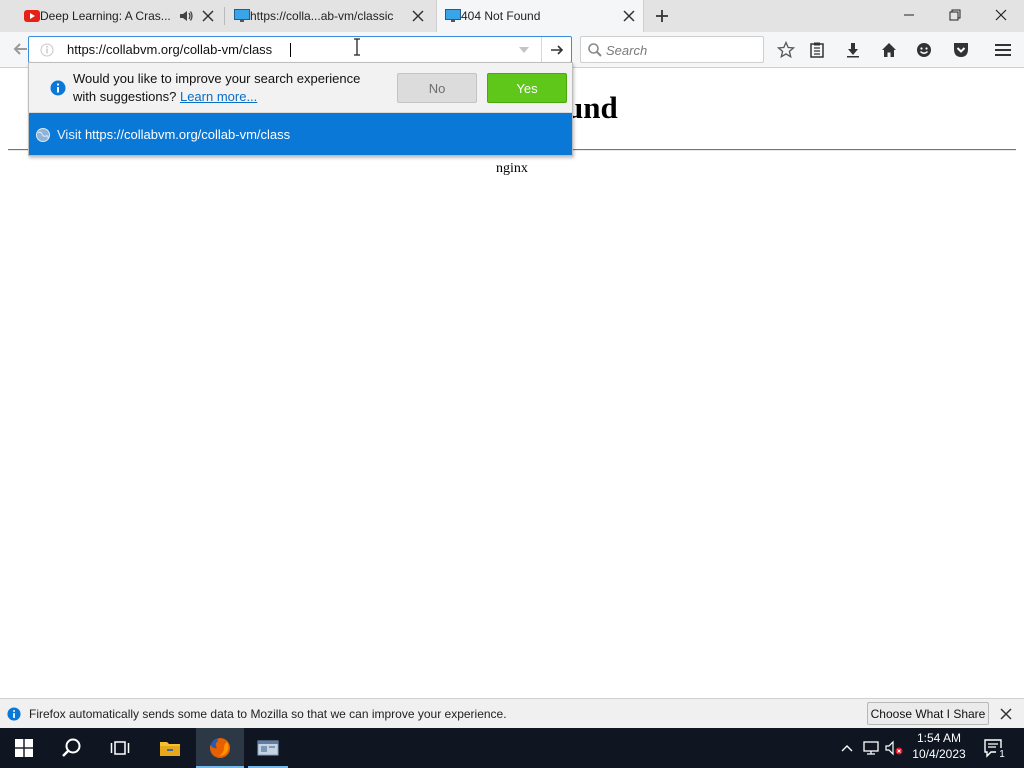 The image size is (1024, 768). I want to click on network-icon, so click(871, 748).